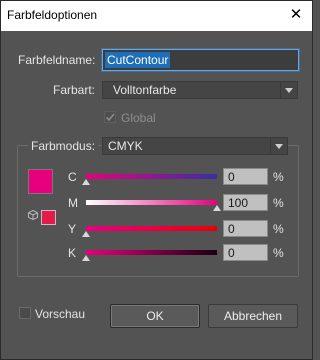 Image resolution: width=320 pixels, height=360 pixels. I want to click on gamut-correction-swatch, so click(48, 217).